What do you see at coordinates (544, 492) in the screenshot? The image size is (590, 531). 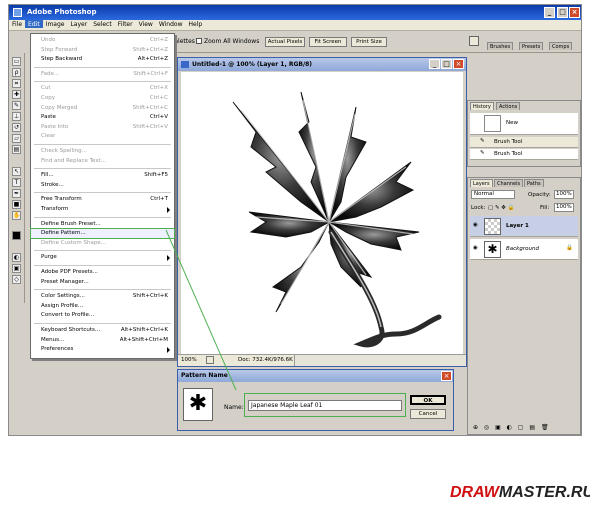 I see `brand-part-2: MASTER.RU` at bounding box center [544, 492].